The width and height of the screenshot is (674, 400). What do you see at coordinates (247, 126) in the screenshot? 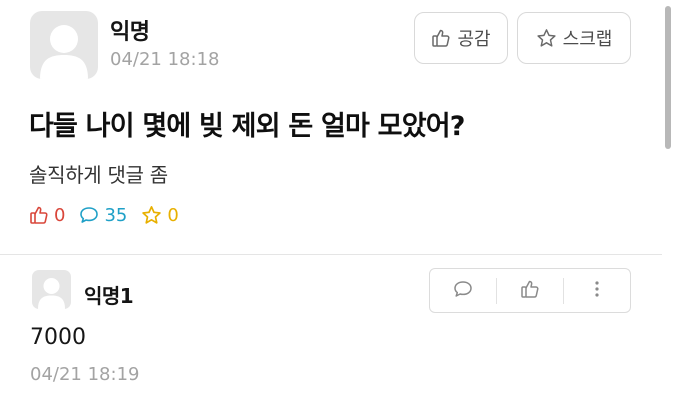
I see `post-title: 다들 나이 몇에 빚 제외 돈 얼마 모았어?` at bounding box center [247, 126].